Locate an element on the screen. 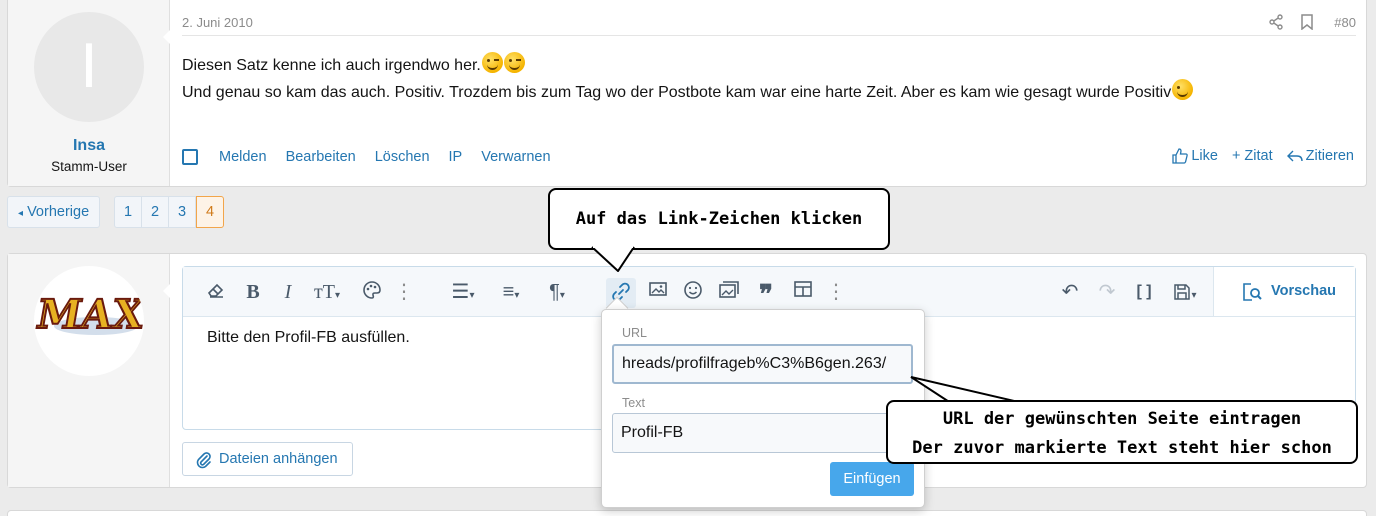 This screenshot has height=516, width=1376. callout-line-1: URL der gewünschten Seite eintragen is located at coordinates (1122, 419).